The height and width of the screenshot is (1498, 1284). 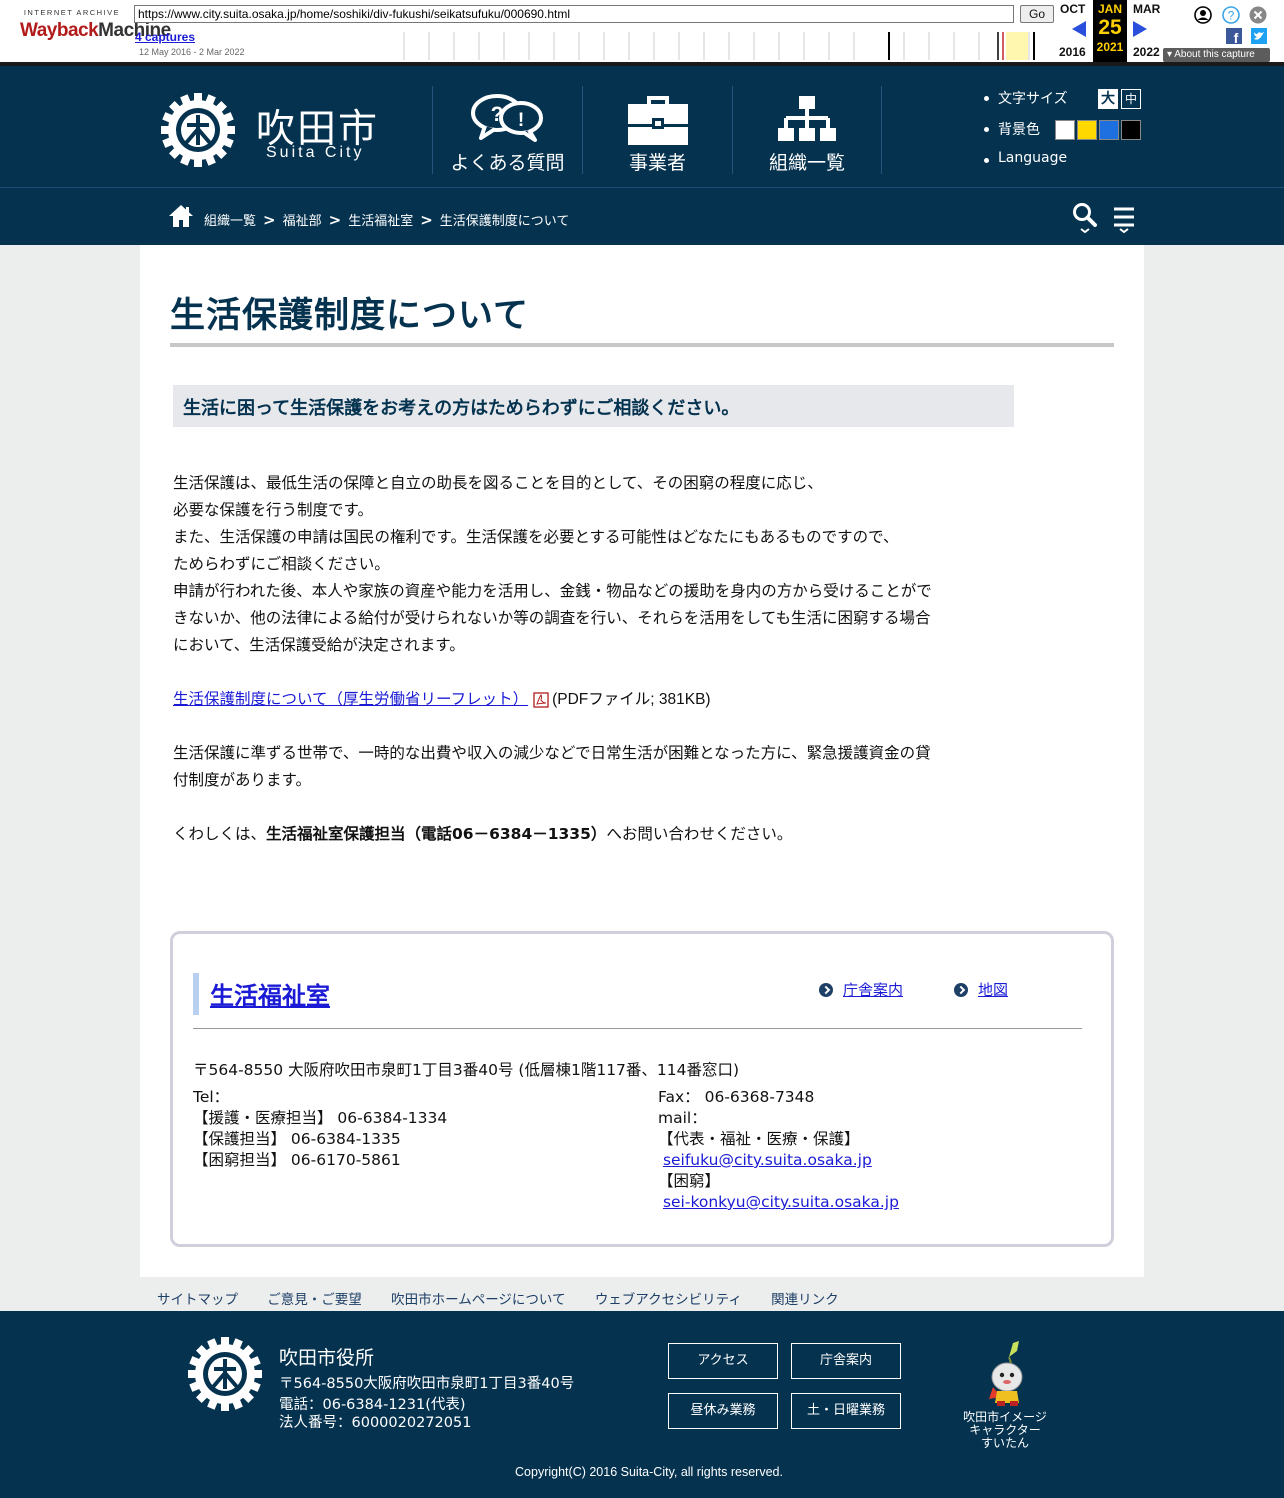 I want to click on home-icon, so click(x=181, y=216).